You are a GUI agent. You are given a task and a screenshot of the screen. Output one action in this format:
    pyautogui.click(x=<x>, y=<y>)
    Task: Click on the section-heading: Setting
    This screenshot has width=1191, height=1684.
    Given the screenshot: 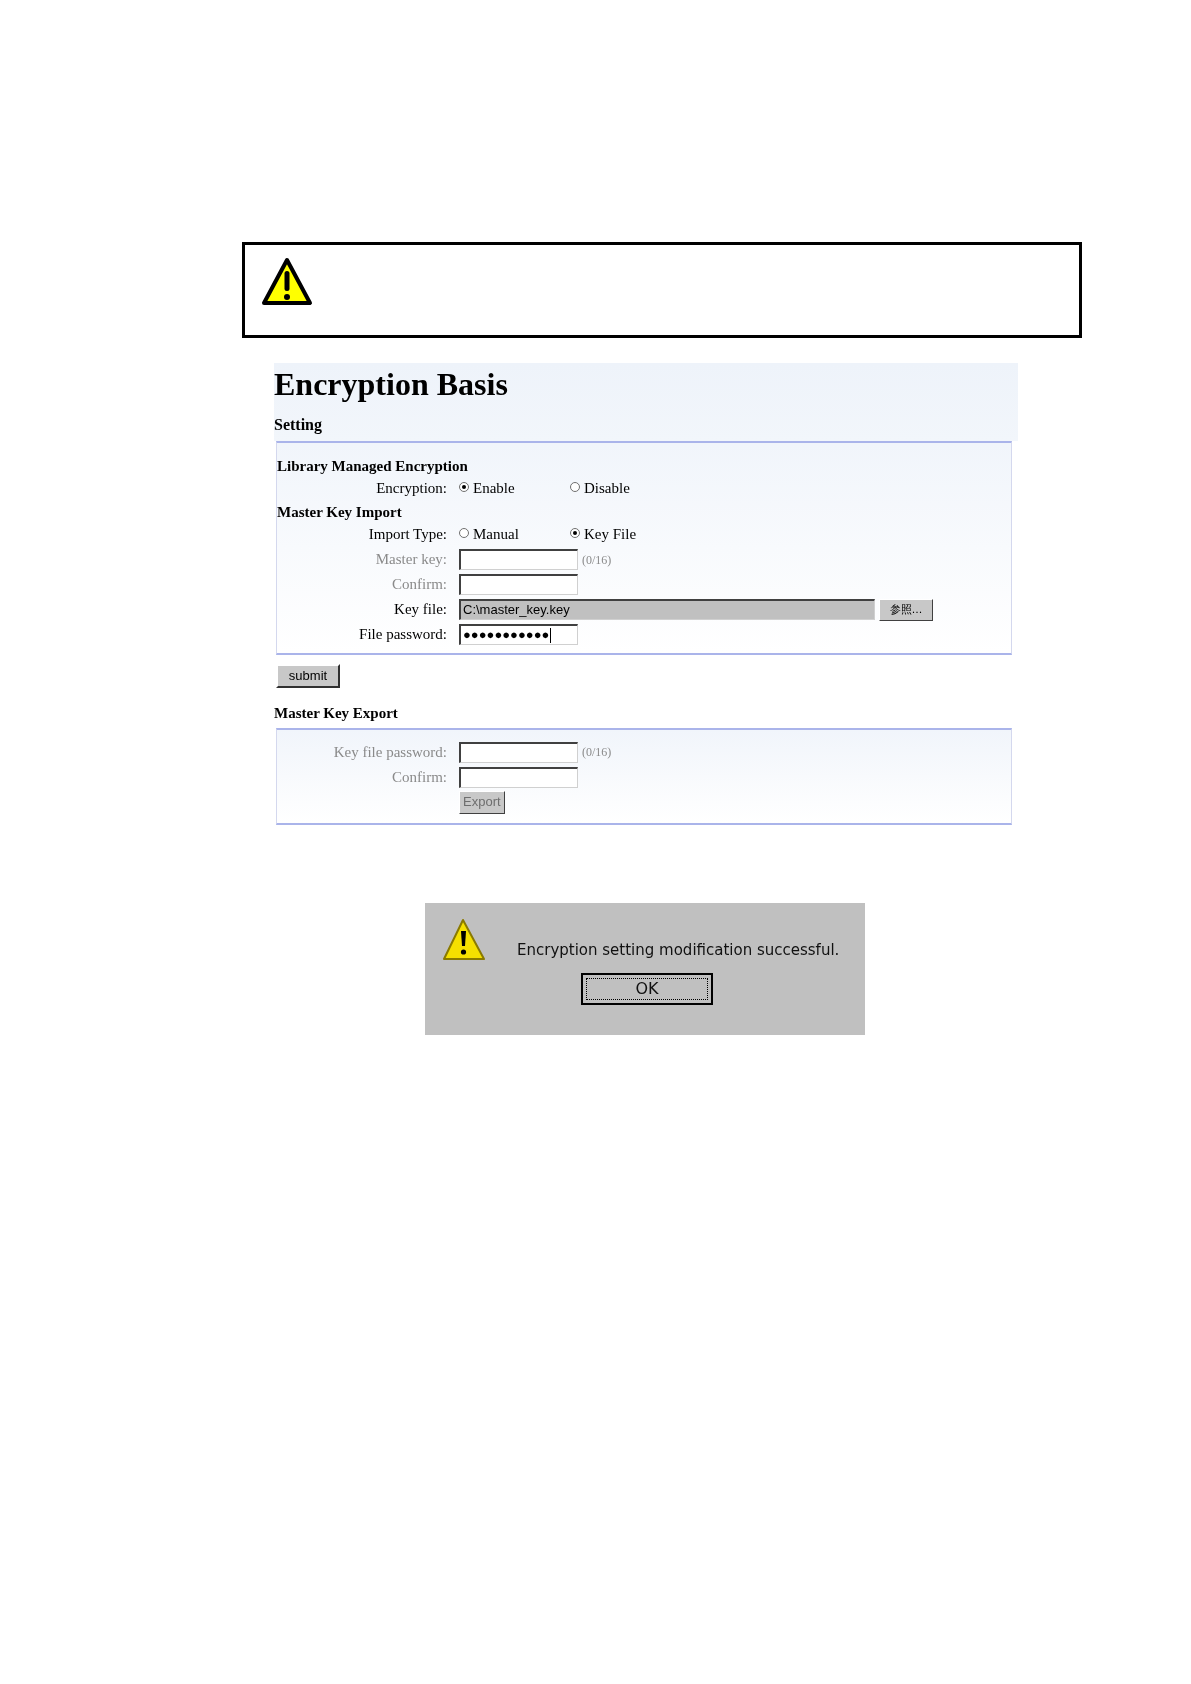 What is the action you would take?
    pyautogui.click(x=298, y=425)
    